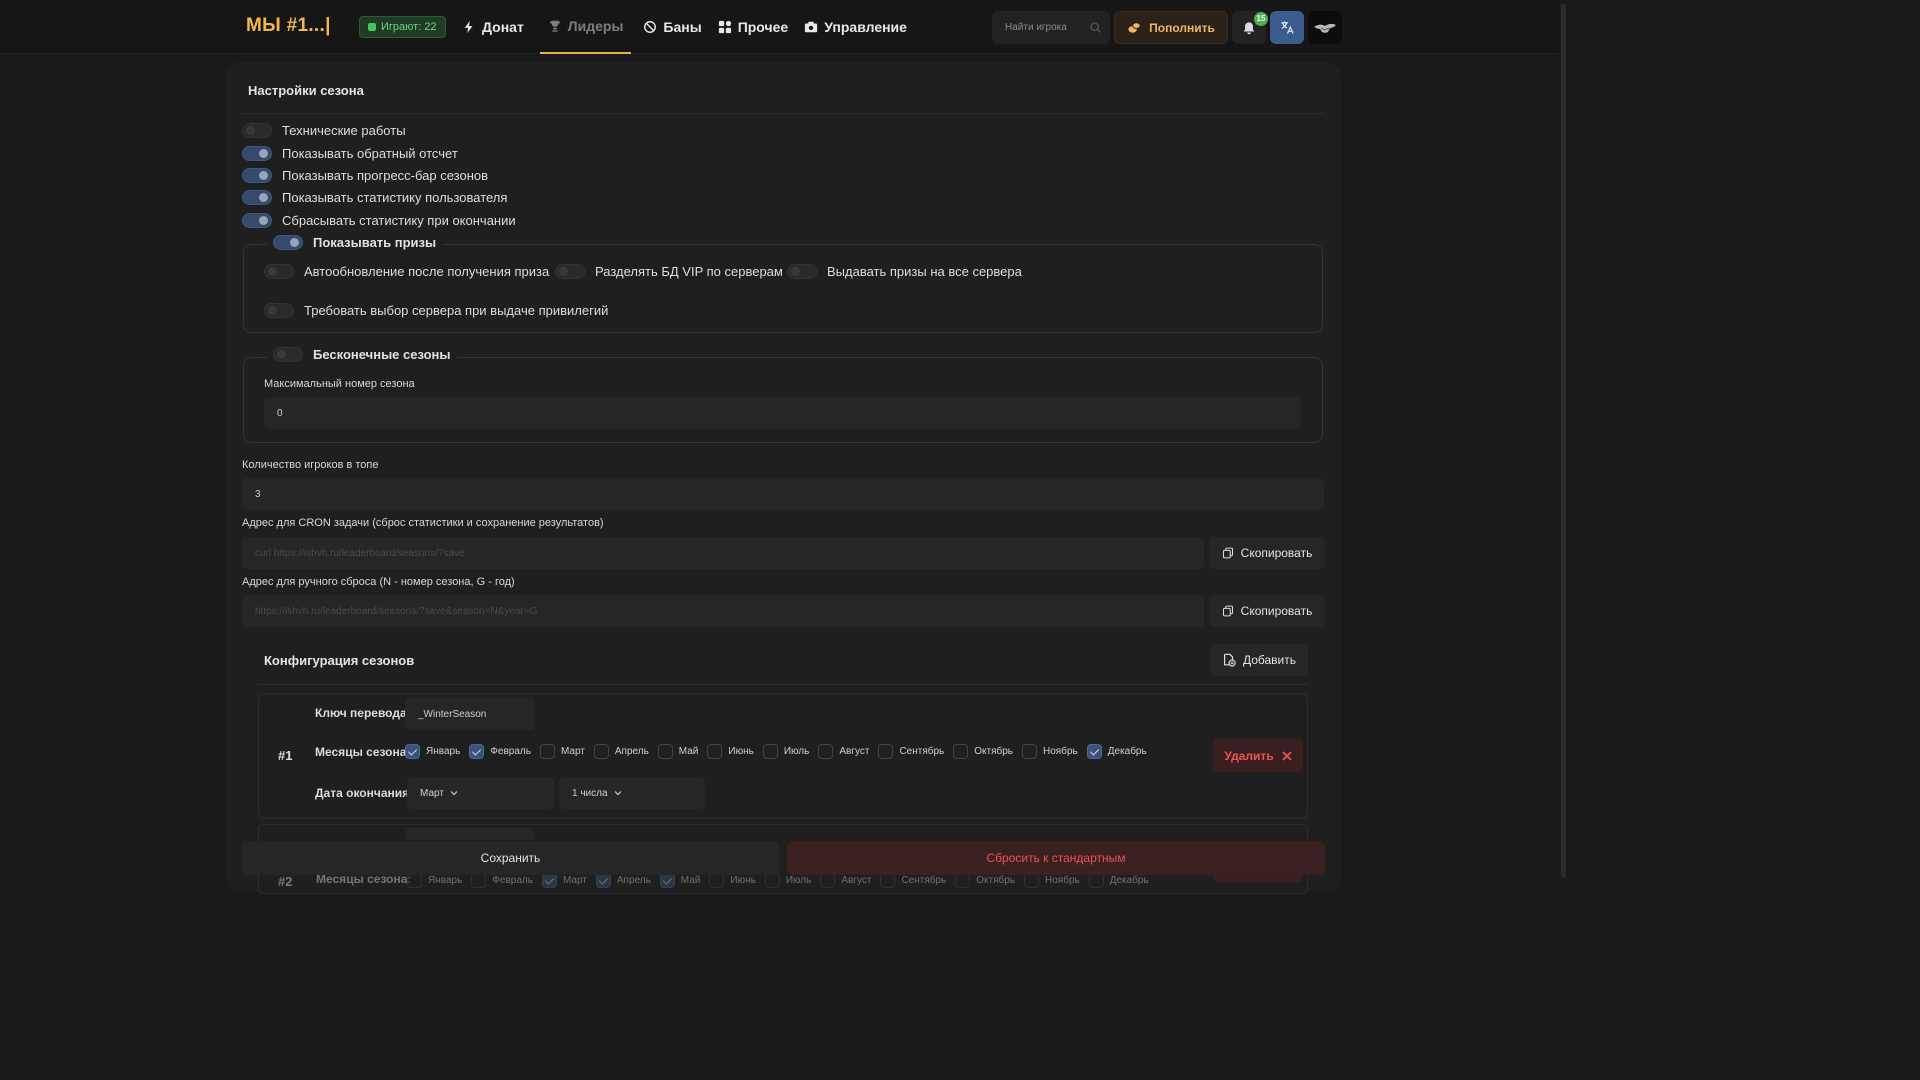 The height and width of the screenshot is (1080, 1920). What do you see at coordinates (470, 714) in the screenshot?
I see `translation-key-input: _WinterSeason` at bounding box center [470, 714].